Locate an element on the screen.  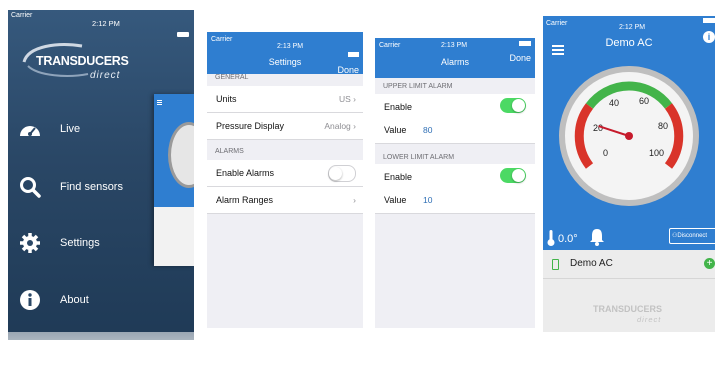
menu-item-label: Settings is located at coordinates (80, 243).